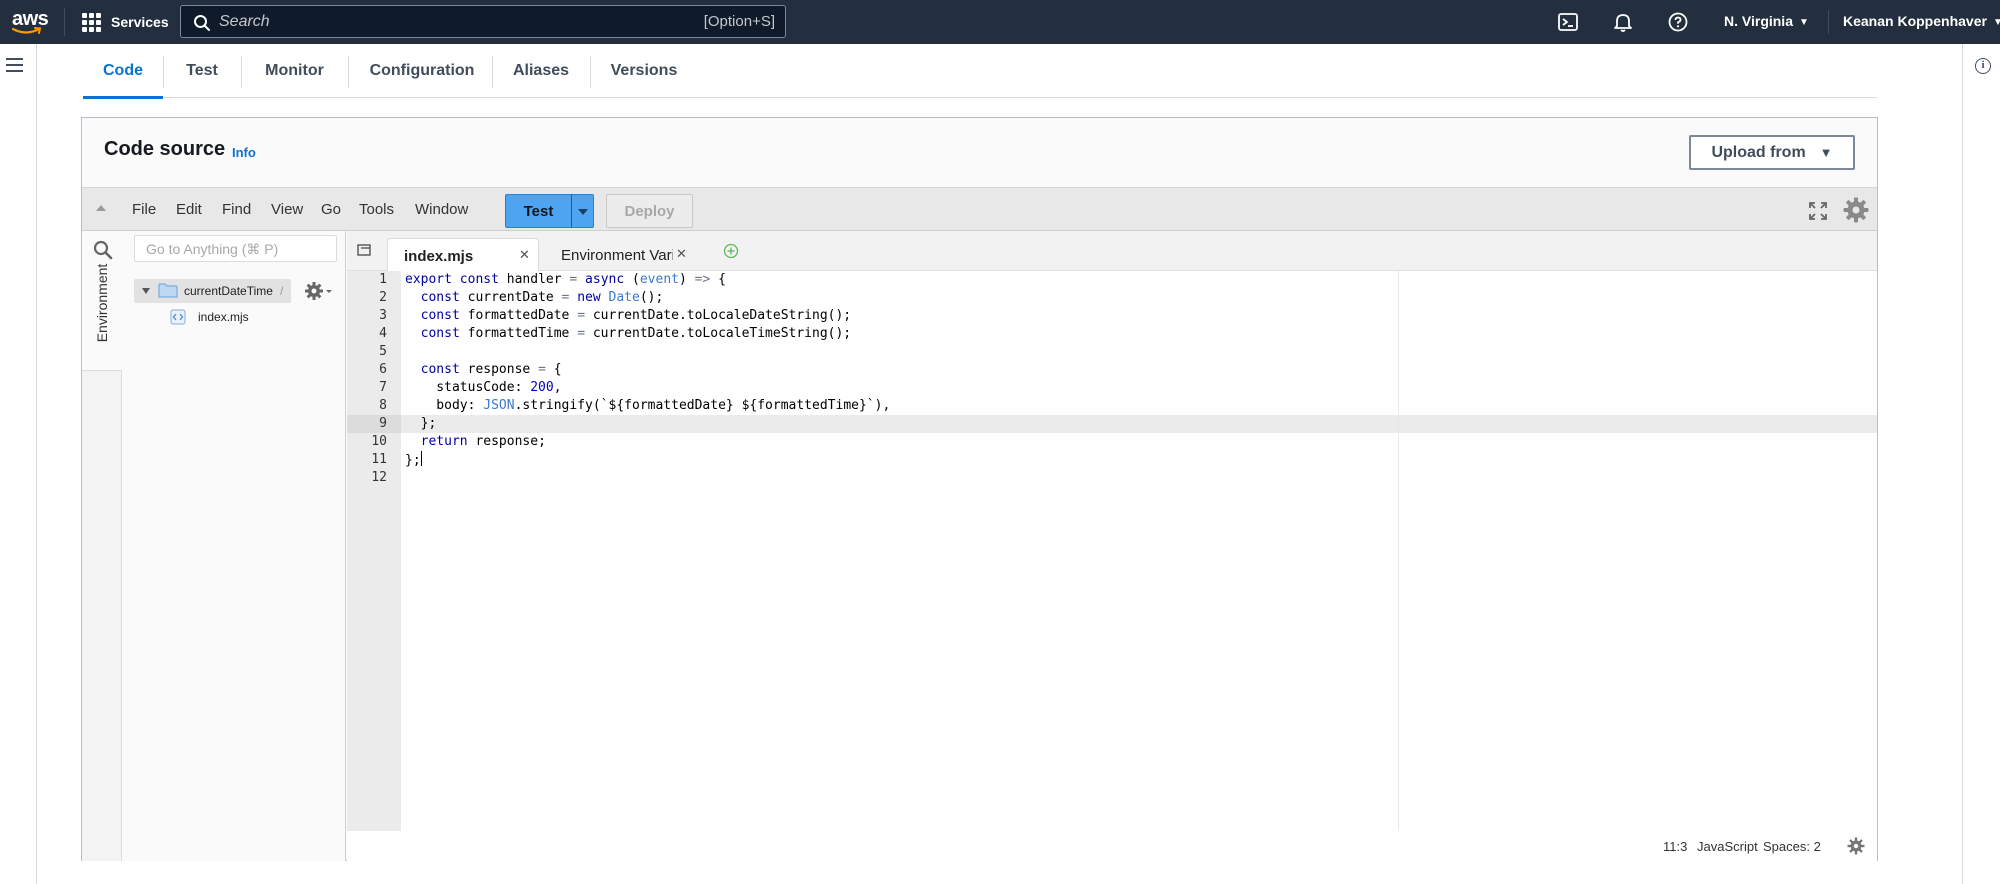 The width and height of the screenshot is (2000, 884). I want to click on search-input, so click(439, 22).